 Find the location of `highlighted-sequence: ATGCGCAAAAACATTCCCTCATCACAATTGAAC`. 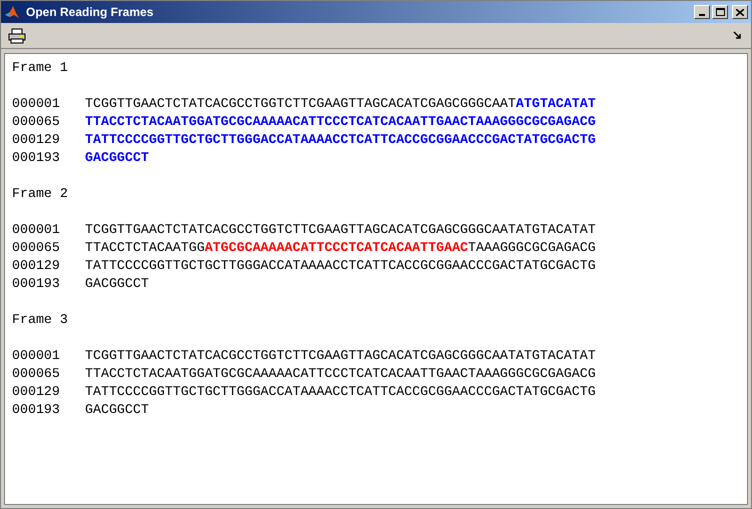

highlighted-sequence: ATGCGCAAAAACATTCCCTCATCACAATTGAAC is located at coordinates (336, 248).